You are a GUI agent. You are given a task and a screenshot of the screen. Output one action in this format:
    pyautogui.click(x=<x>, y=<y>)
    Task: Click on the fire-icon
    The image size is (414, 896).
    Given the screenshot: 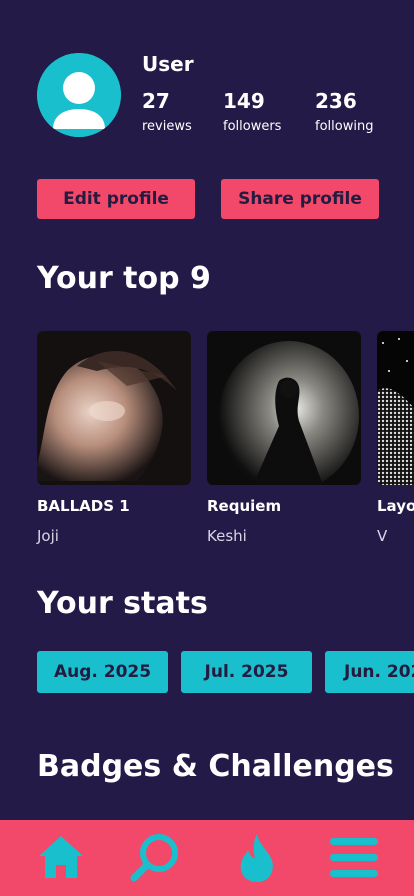 What is the action you would take?
    pyautogui.click(x=256, y=858)
    